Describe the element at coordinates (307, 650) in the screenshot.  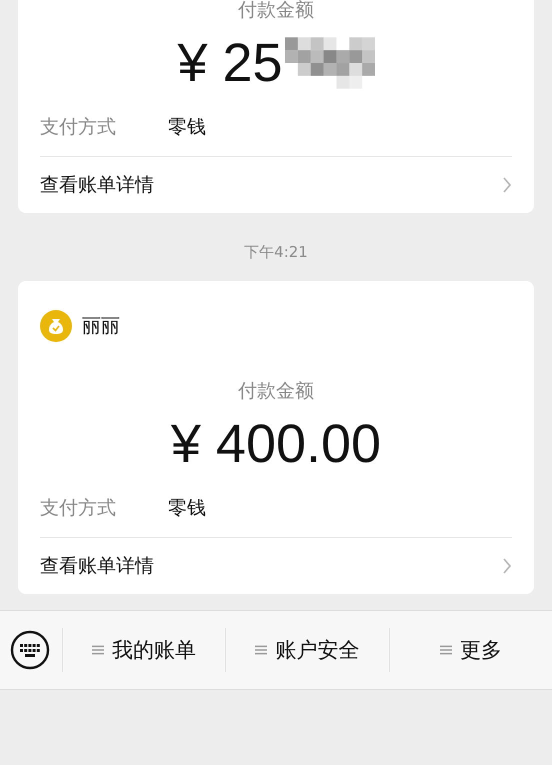
I see `menu-tab: 账户安全` at that location.